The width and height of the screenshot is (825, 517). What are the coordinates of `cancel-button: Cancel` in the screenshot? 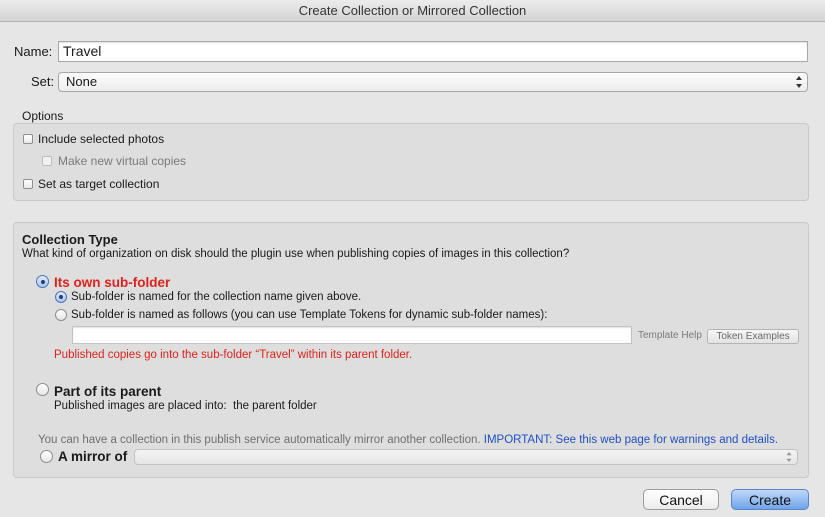 It's located at (681, 499).